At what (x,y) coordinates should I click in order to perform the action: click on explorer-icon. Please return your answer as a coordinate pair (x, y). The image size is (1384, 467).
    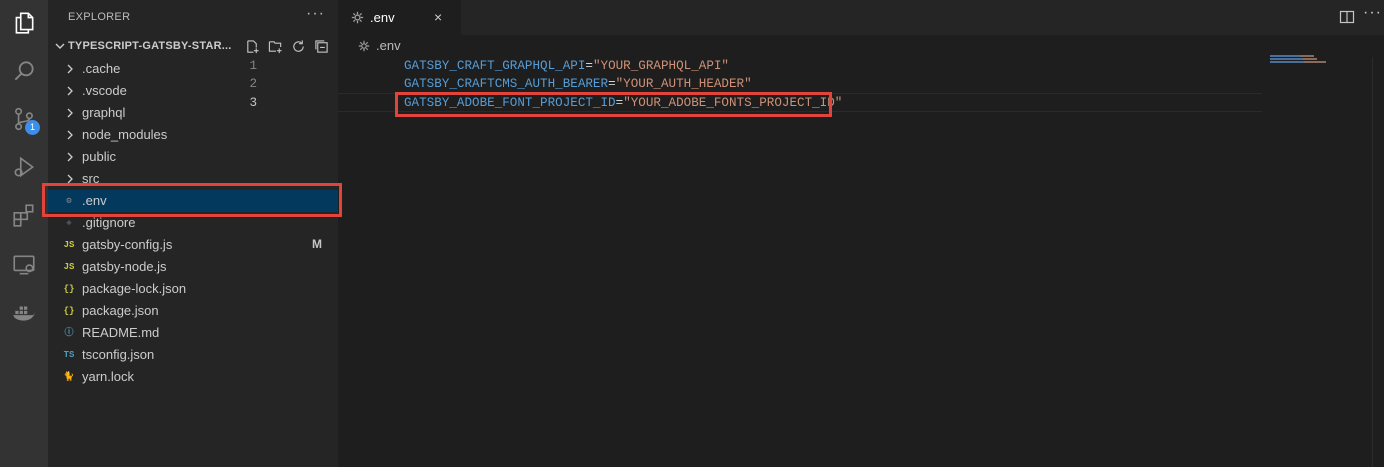
    Looking at the image, I should click on (24, 23).